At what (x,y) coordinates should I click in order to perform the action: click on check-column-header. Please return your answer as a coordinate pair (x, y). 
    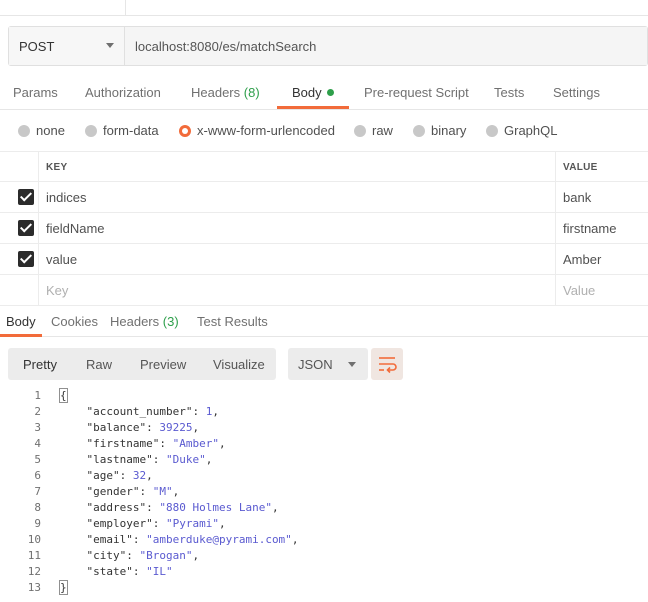
    Looking at the image, I should click on (19, 166).